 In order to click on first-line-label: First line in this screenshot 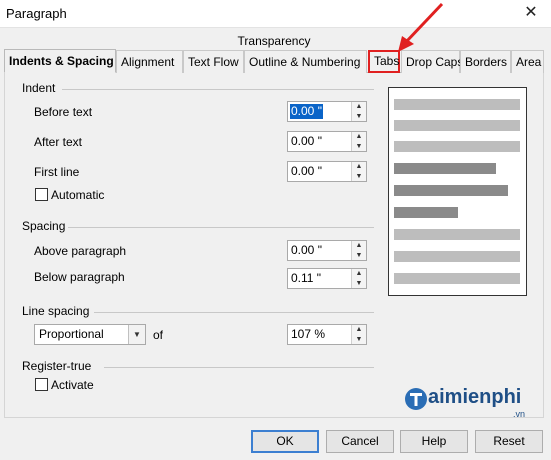, I will do `click(57, 172)`.